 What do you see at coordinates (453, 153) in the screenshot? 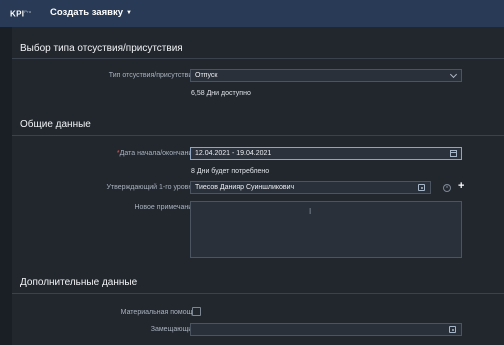
I see `calendar-icon` at bounding box center [453, 153].